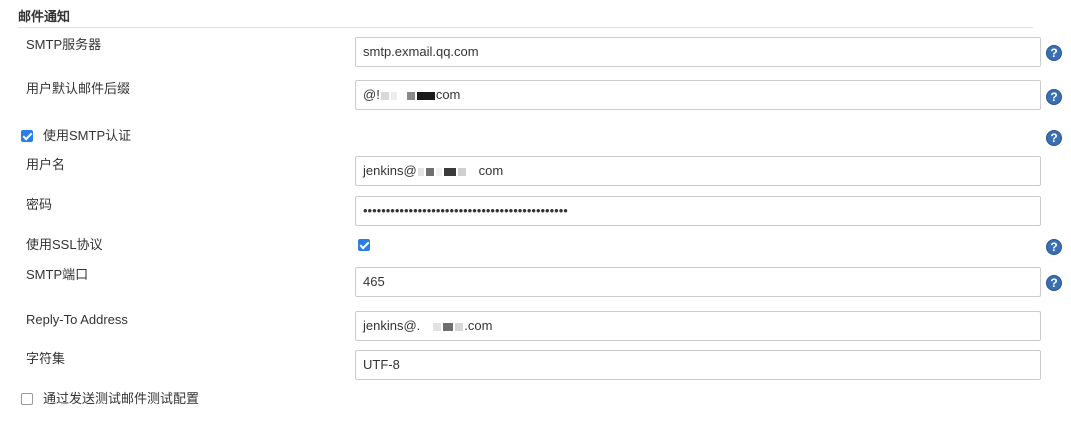 This screenshot has width=1071, height=423. Describe the element at coordinates (1054, 53) in the screenshot. I see `smtp-server-help-icon: ?` at that location.